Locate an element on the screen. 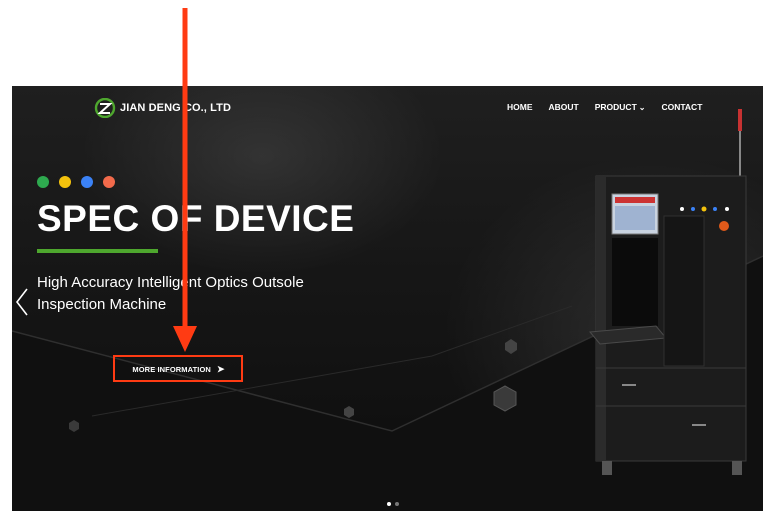 Image resolution: width=763 pixels, height=511 pixels. previous-slide-button is located at coordinates (22, 304).